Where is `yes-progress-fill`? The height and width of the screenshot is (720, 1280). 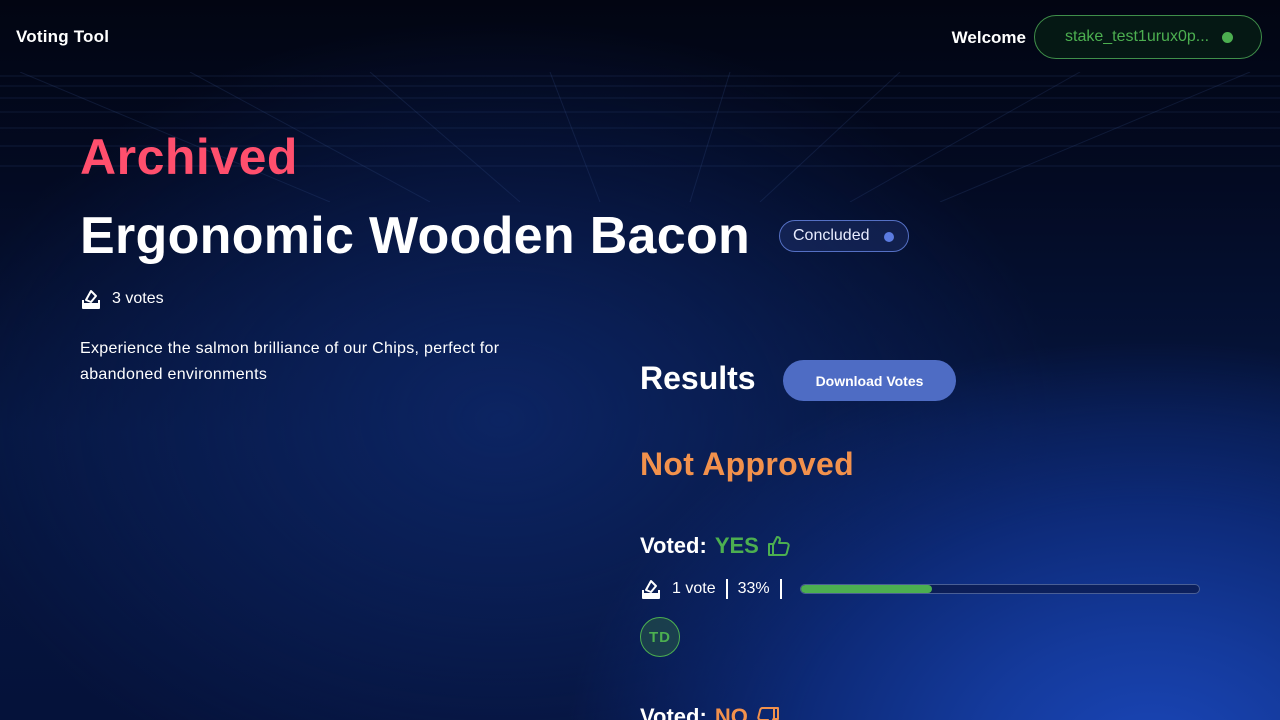 yes-progress-fill is located at coordinates (867, 589).